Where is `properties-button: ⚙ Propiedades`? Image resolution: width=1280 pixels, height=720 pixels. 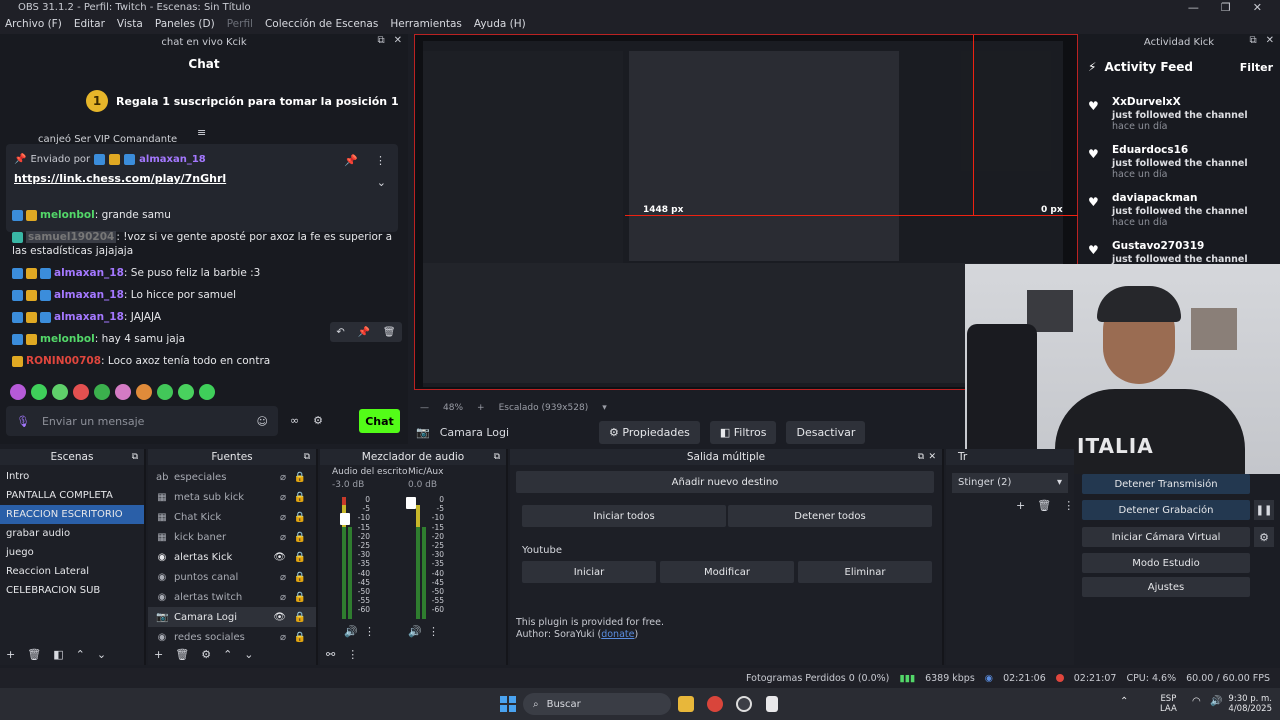 properties-button: ⚙ Propiedades is located at coordinates (649, 432).